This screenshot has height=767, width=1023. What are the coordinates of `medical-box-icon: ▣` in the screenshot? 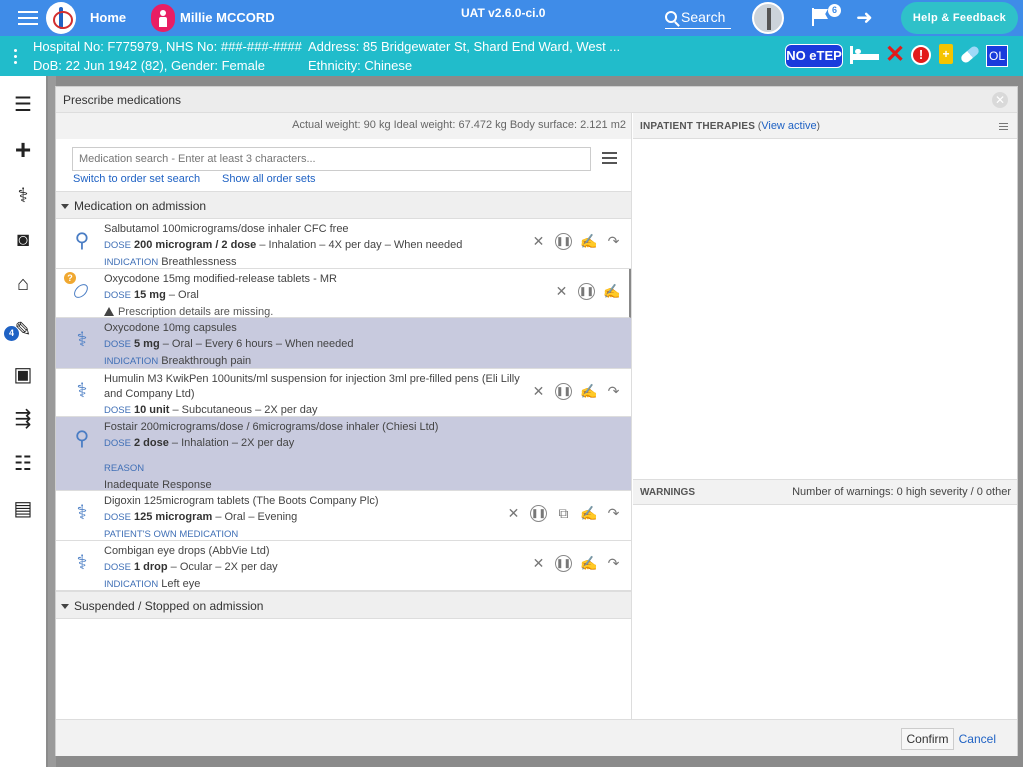 It's located at (23, 374).